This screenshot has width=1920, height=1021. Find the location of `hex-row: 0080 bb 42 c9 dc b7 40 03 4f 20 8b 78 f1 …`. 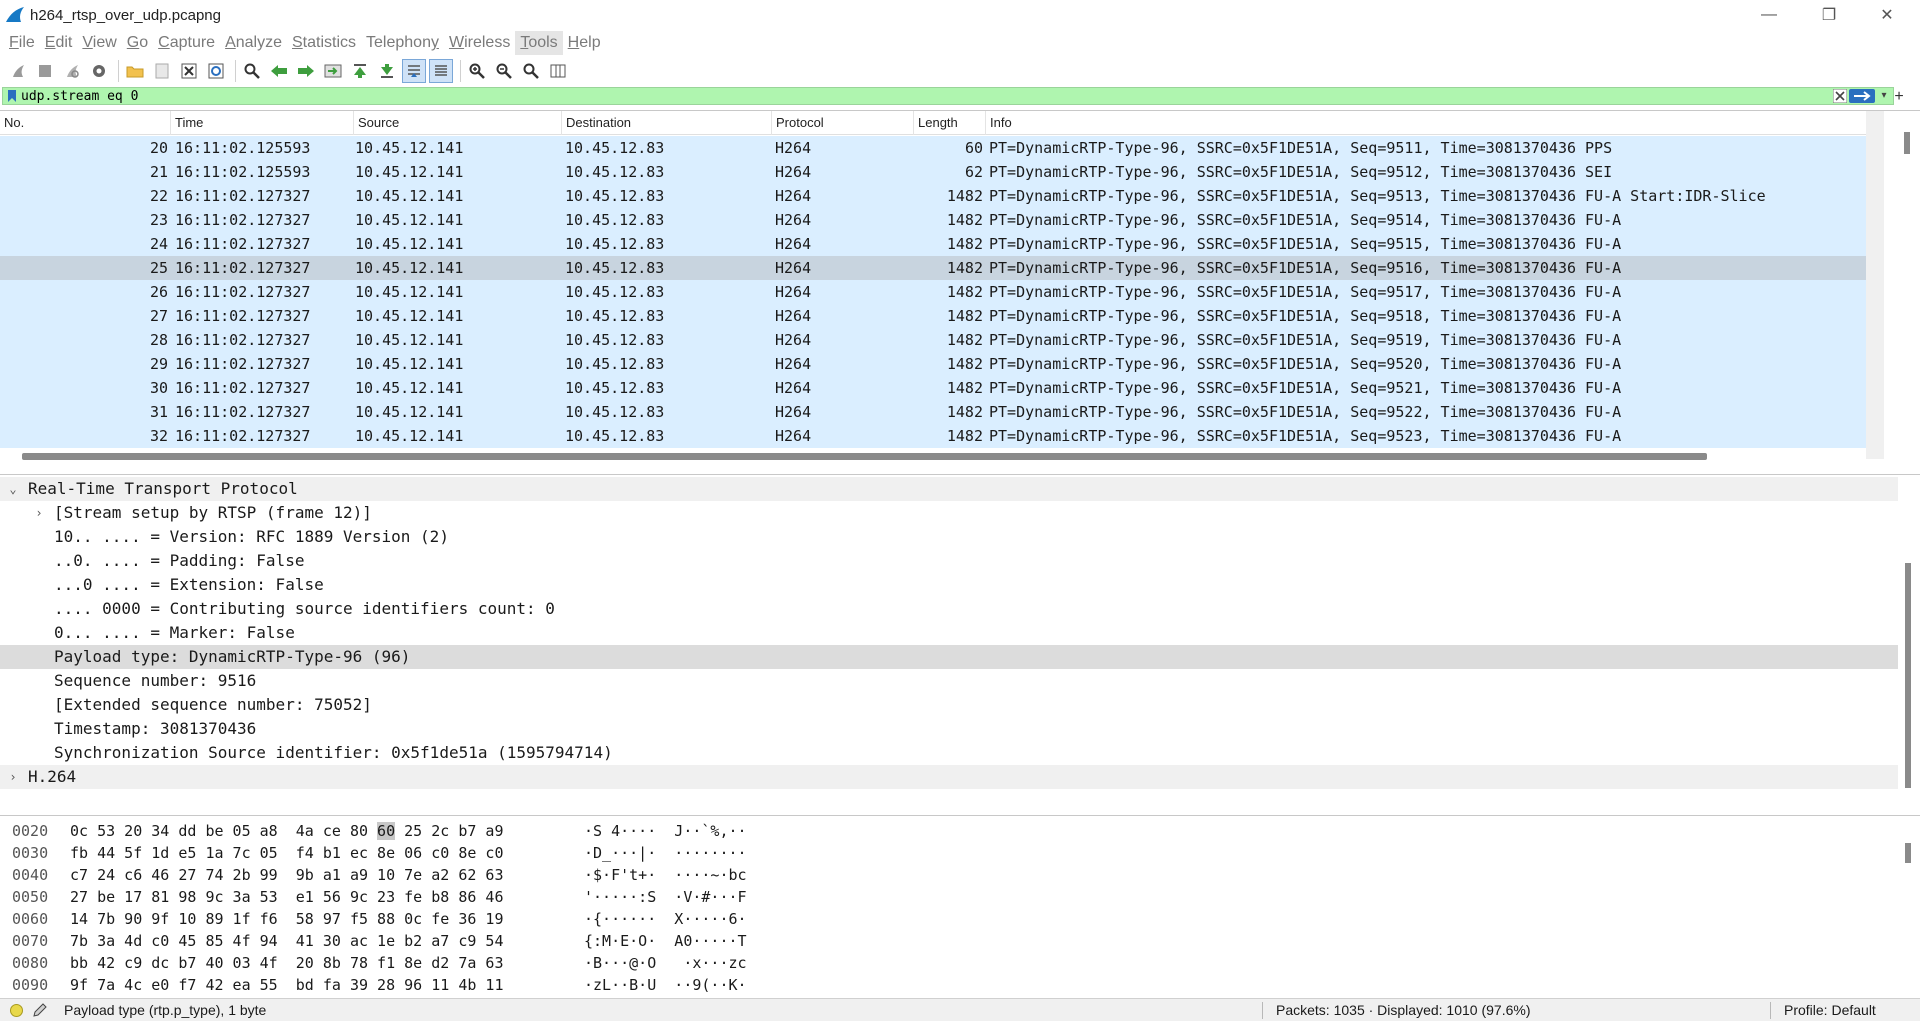

hex-row: 0080 bb 42 c9 dc b7 40 03 4f 20 8b 78 f1 … is located at coordinates (400, 963).